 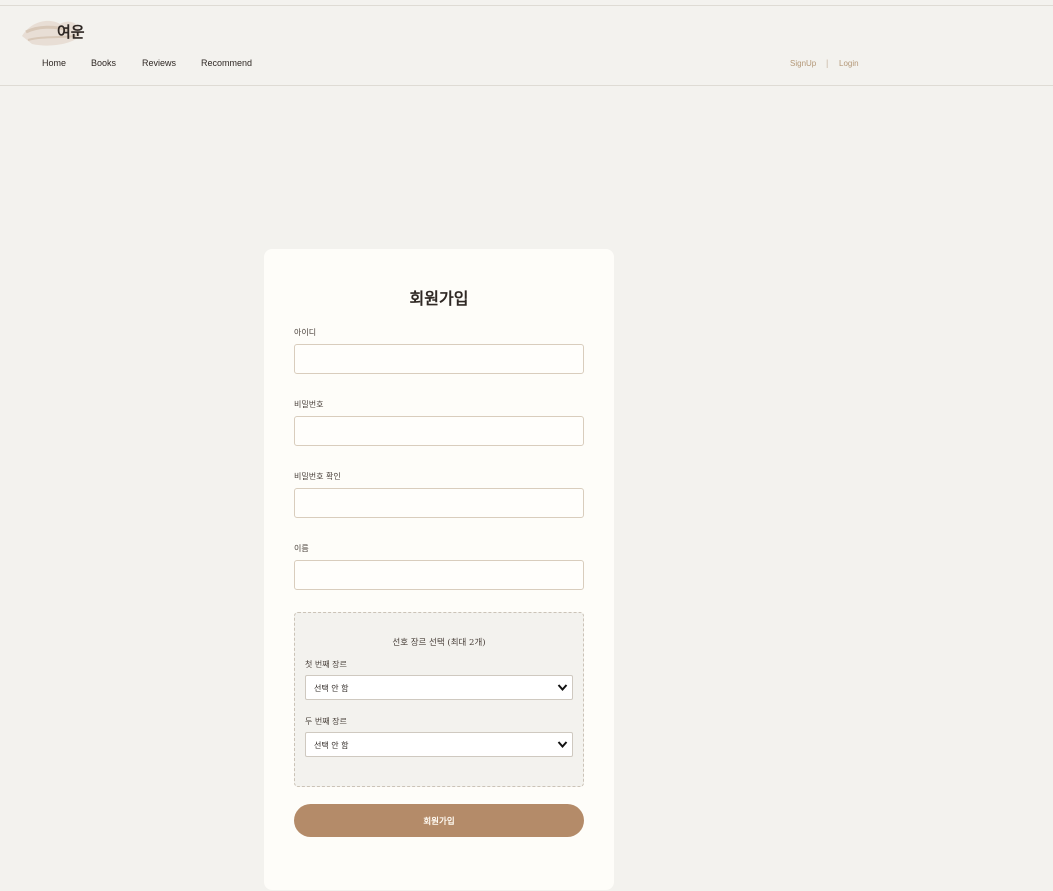 I want to click on nav-home-link: Home, so click(x=54, y=63).